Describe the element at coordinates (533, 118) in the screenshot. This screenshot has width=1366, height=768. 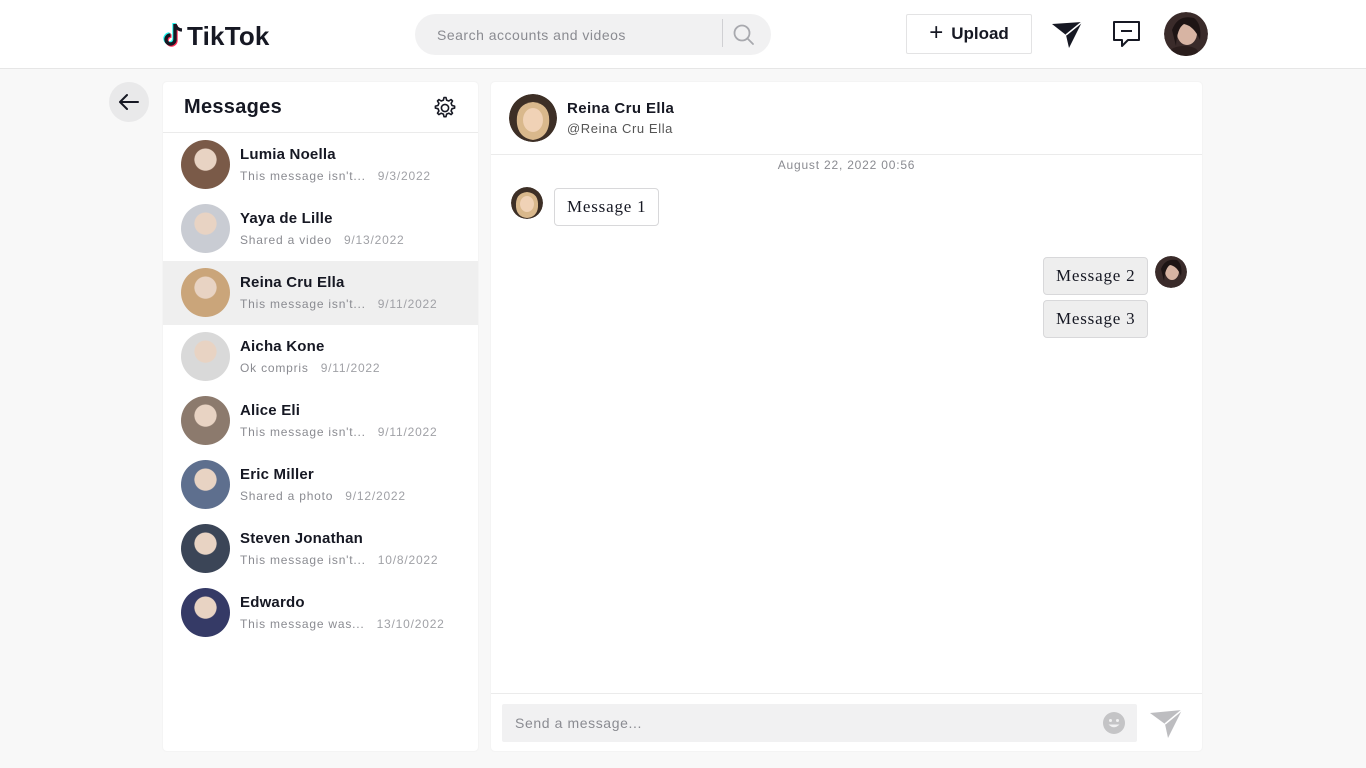
I see `chat-avatar` at that location.